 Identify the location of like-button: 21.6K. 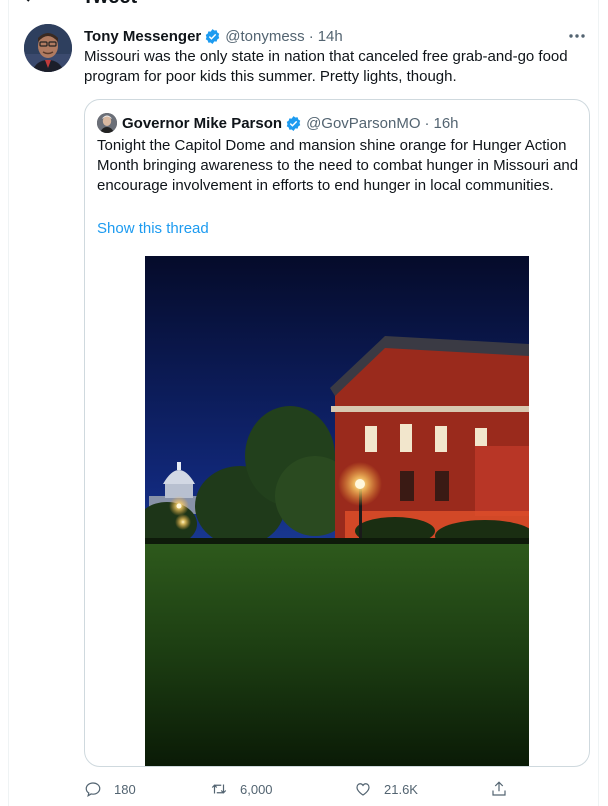
(386, 789).